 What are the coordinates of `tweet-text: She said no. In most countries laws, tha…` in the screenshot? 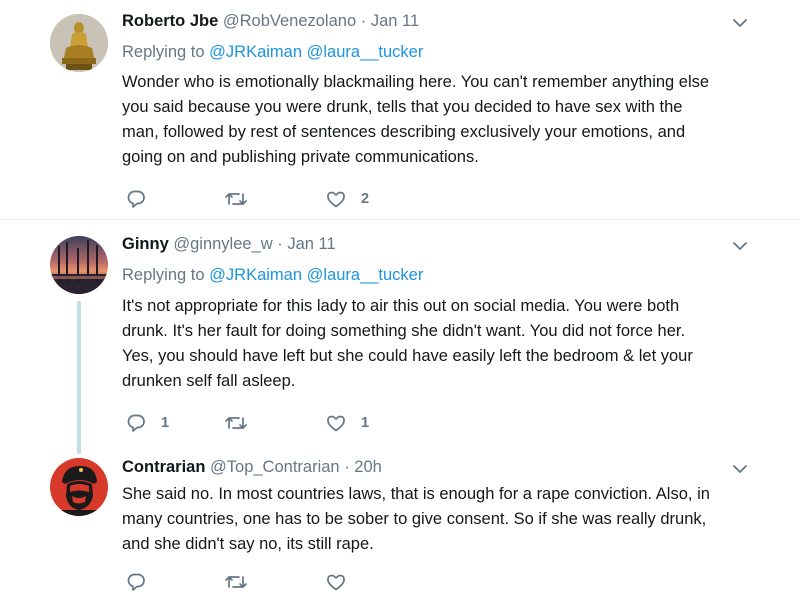 It's located at (416, 519).